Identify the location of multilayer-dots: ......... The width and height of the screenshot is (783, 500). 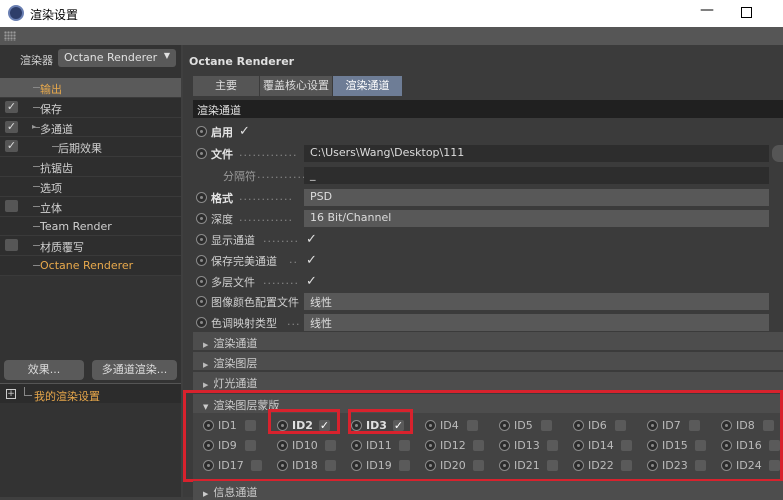
(281, 280).